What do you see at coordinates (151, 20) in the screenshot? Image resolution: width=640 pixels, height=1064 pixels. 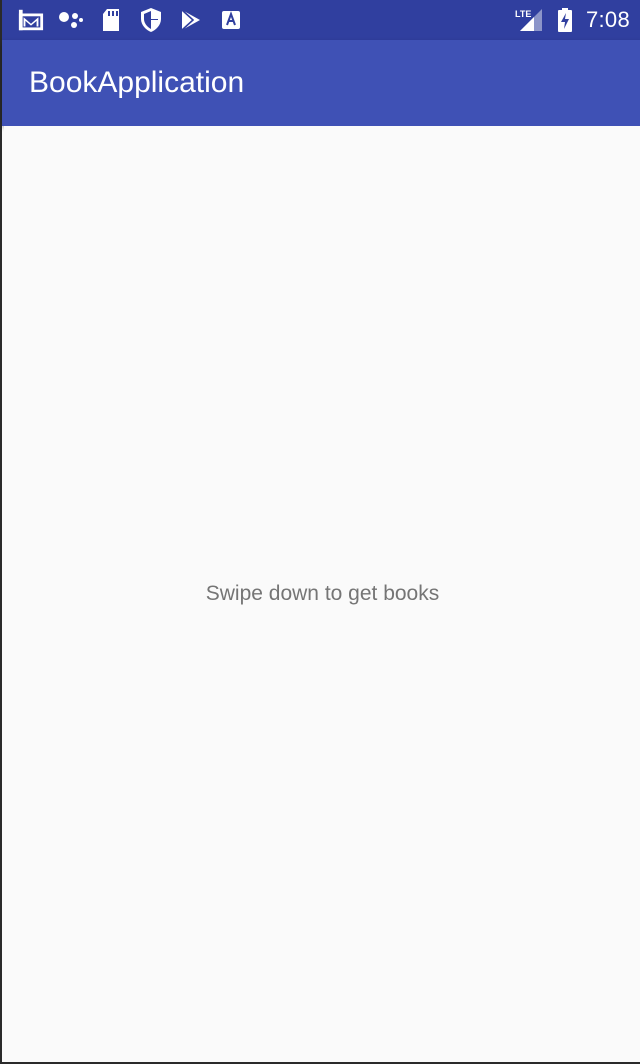 I see `shield-icon` at bounding box center [151, 20].